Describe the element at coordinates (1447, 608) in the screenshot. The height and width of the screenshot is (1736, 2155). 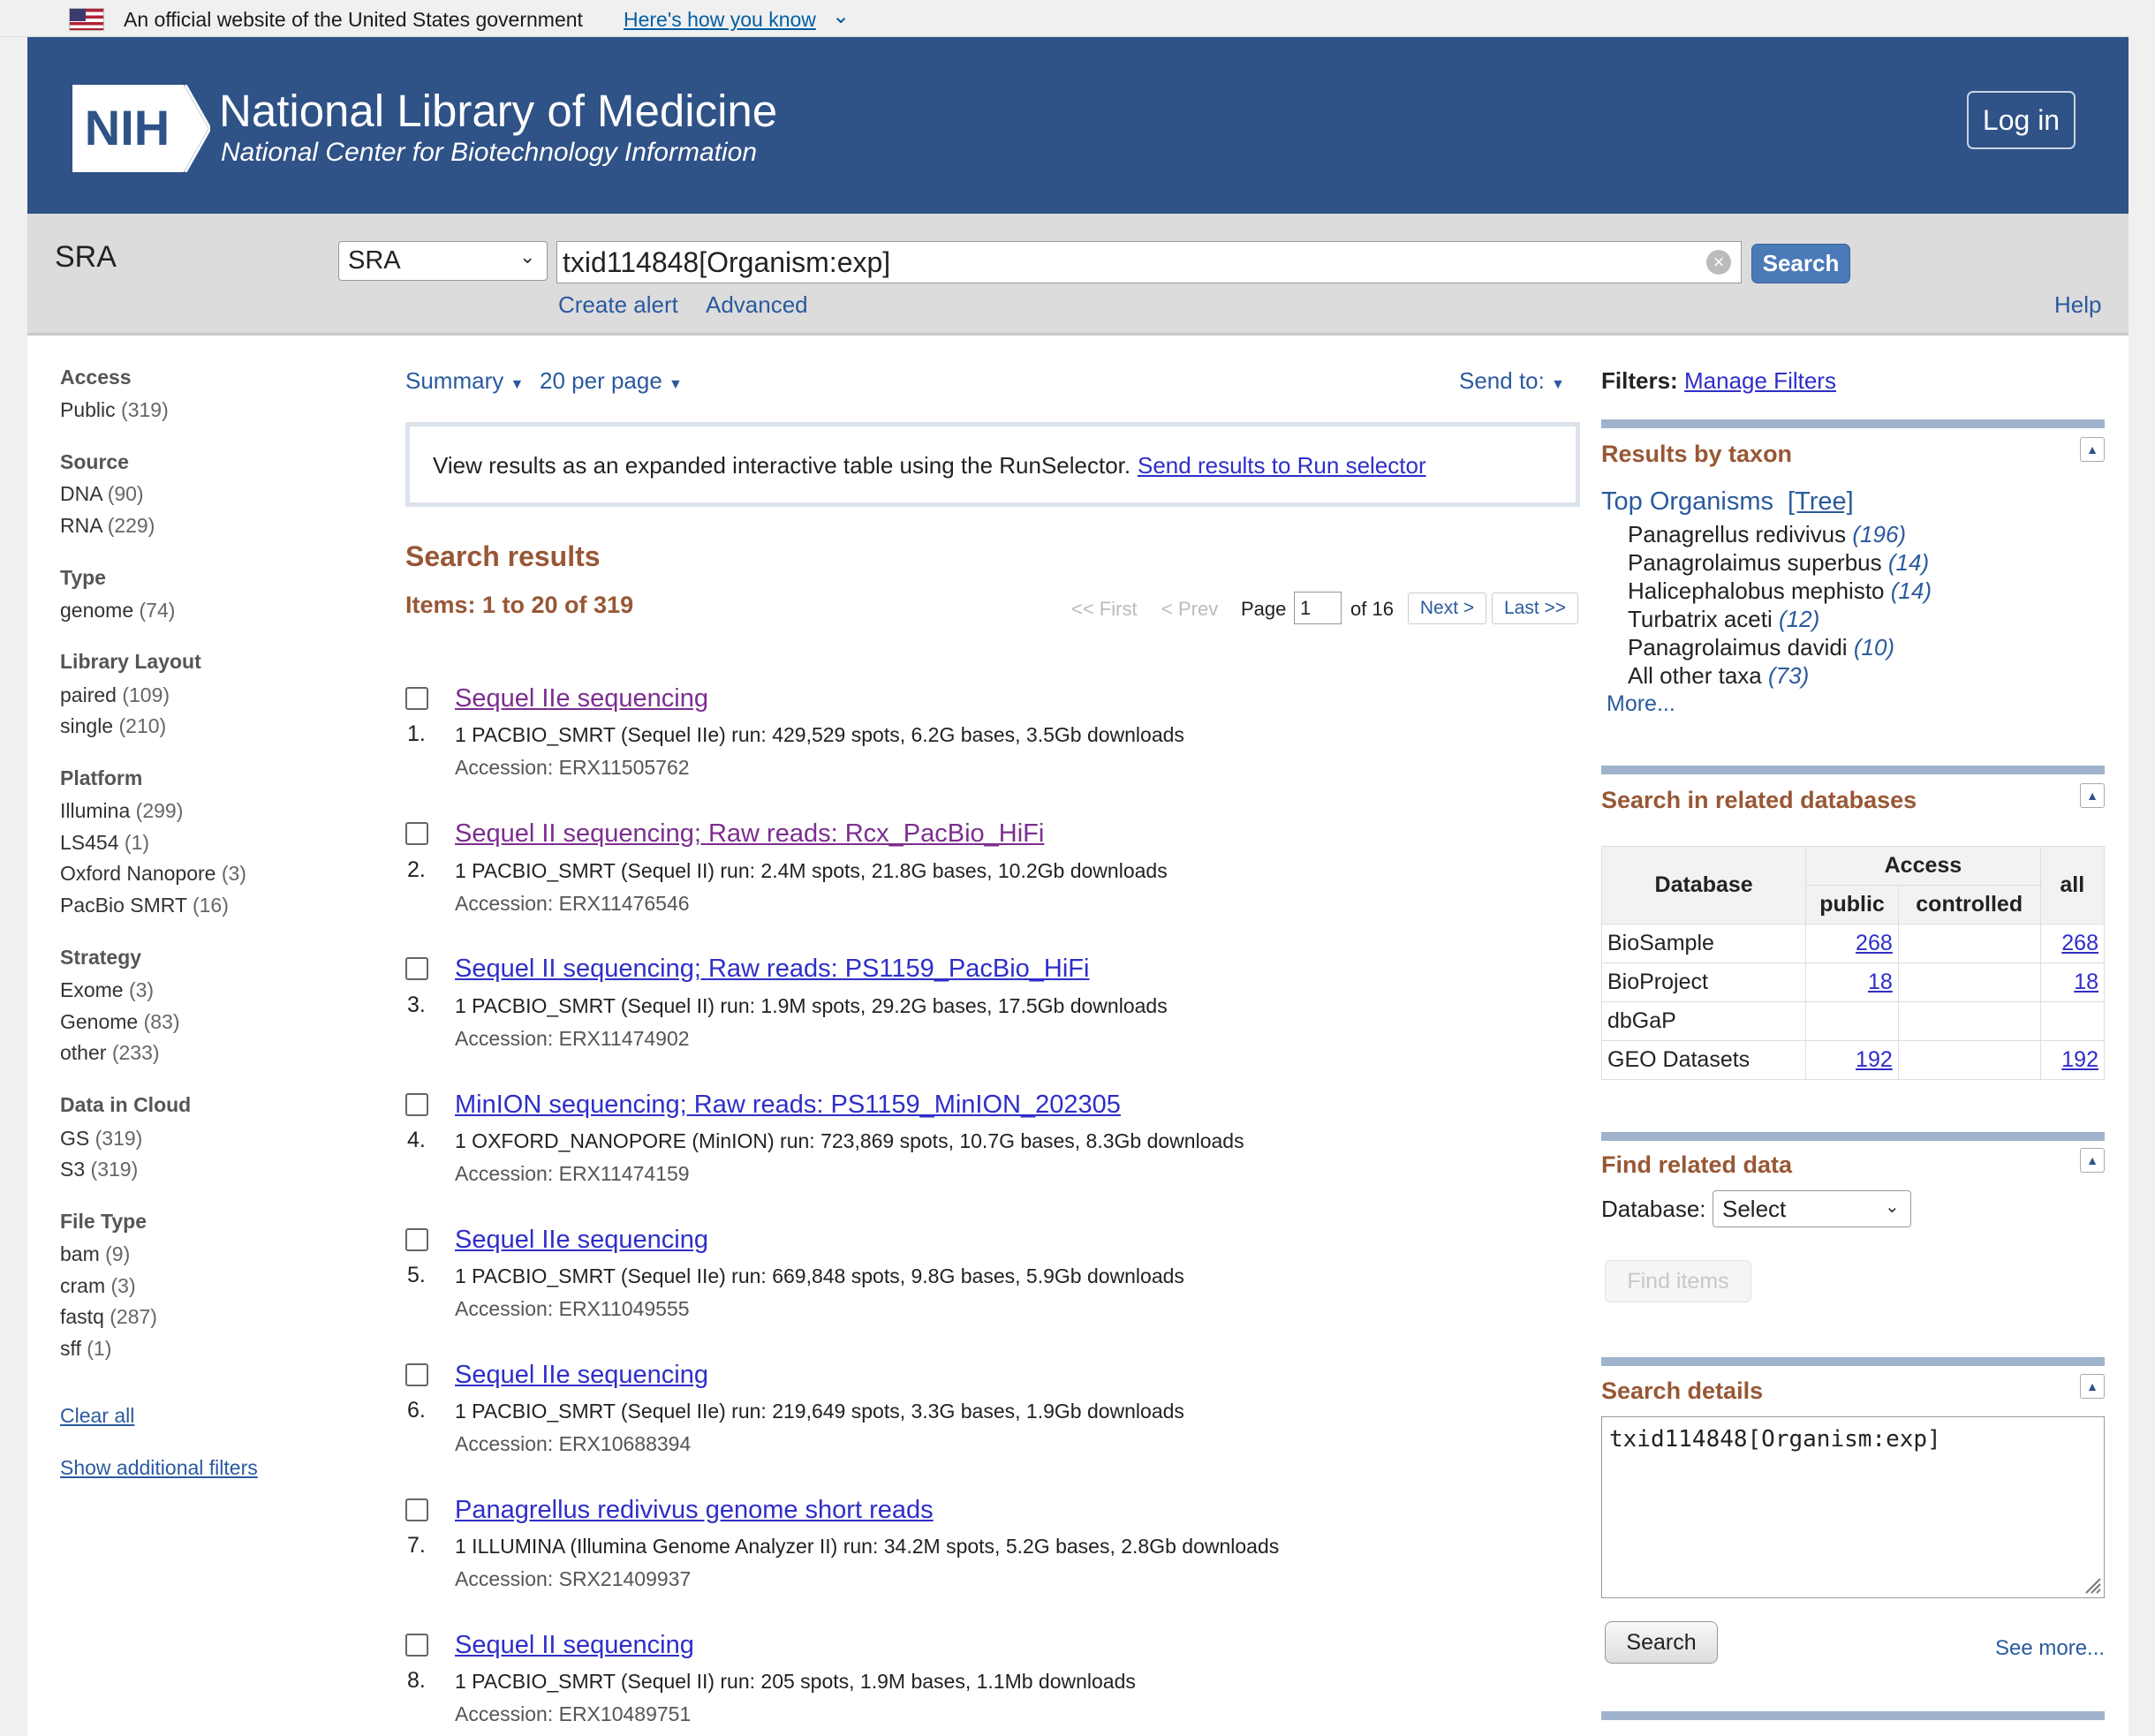
I see `pager-next-button: Next >` at that location.